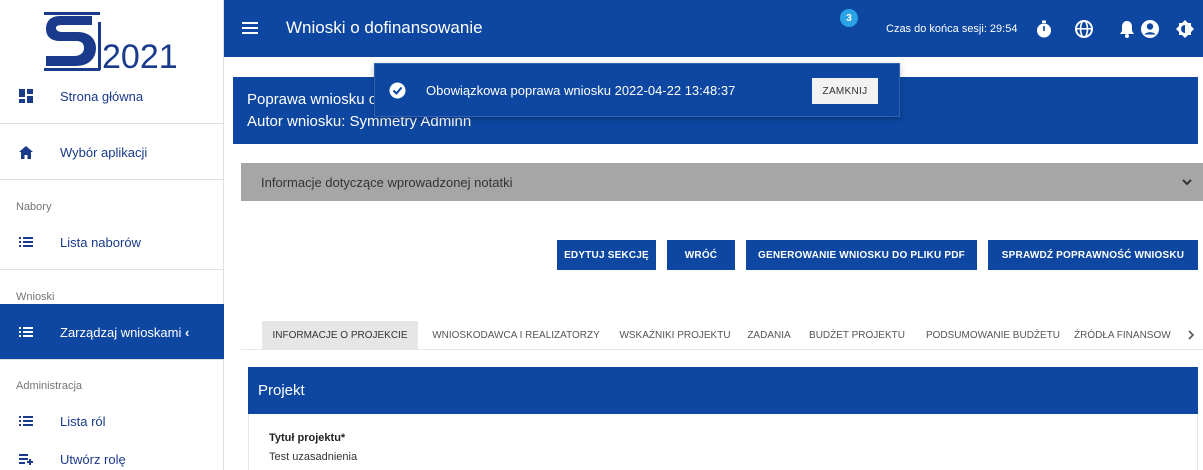 This screenshot has width=1203, height=470. I want to click on back-button: WRÓĆ, so click(701, 255).